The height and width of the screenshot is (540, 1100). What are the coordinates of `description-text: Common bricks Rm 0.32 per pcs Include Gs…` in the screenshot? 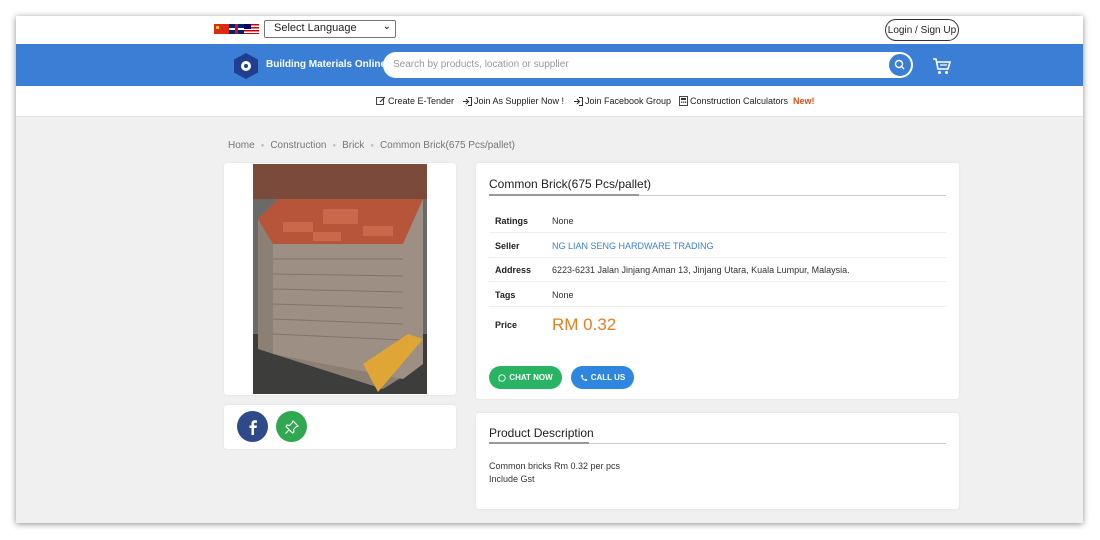 It's located at (554, 473).